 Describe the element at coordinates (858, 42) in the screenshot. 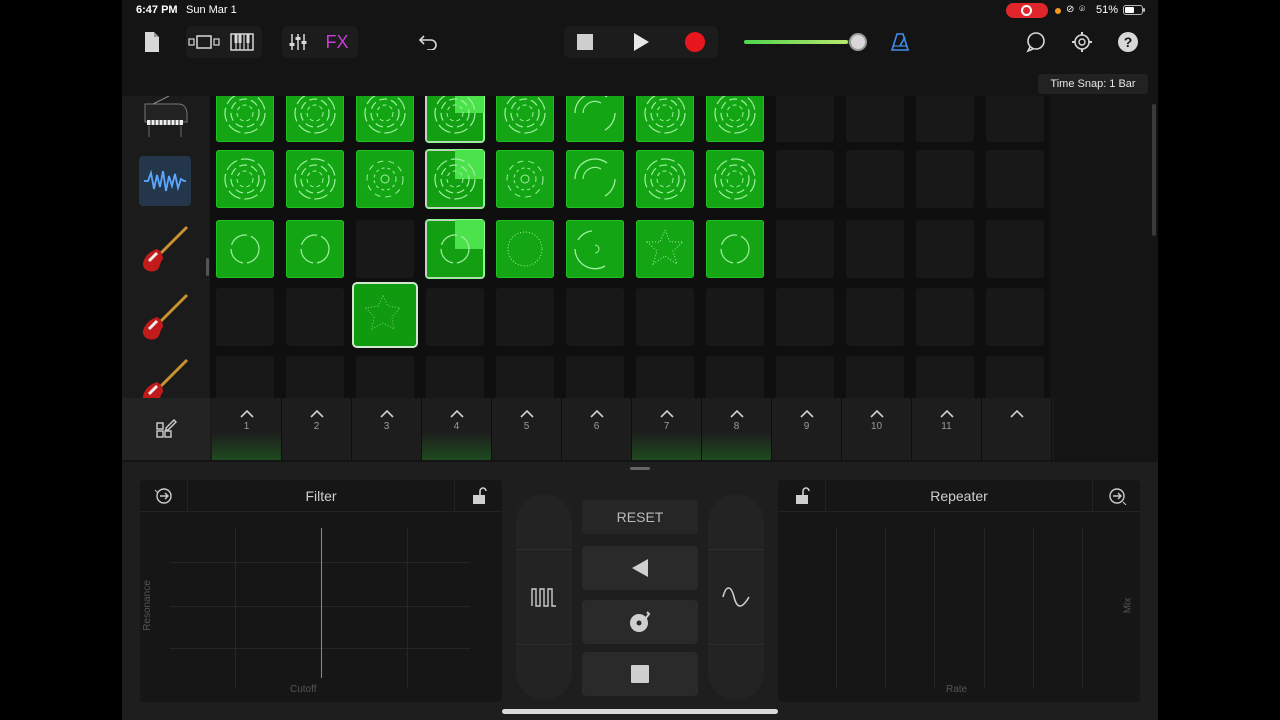

I see `master-volume-knob` at that location.